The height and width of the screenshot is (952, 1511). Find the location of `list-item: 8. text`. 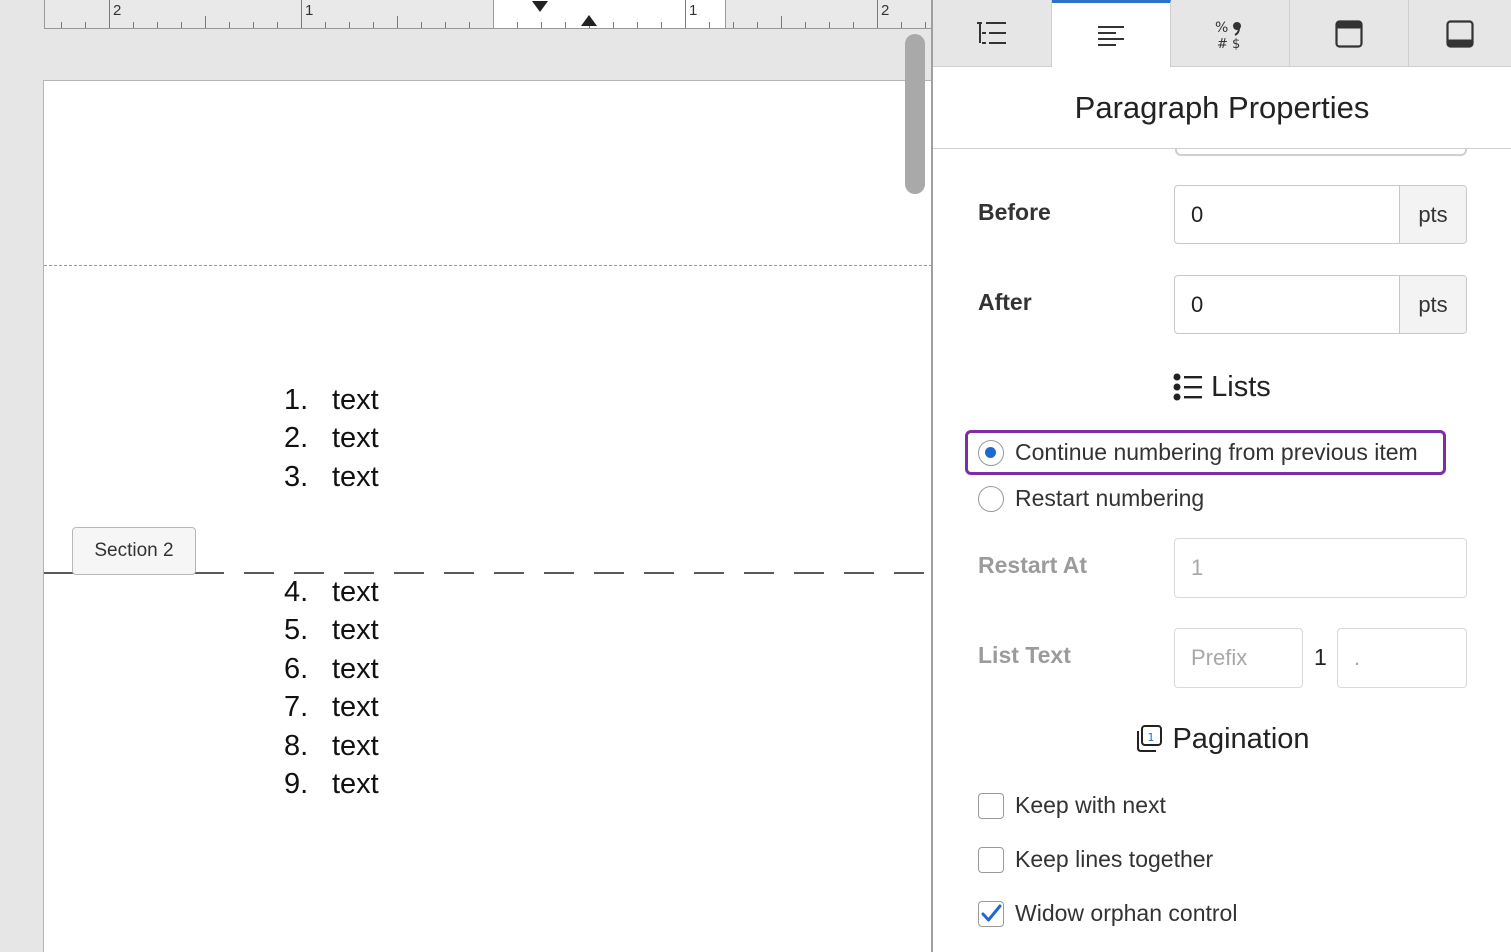

list-item: 8. text is located at coordinates (331, 746).